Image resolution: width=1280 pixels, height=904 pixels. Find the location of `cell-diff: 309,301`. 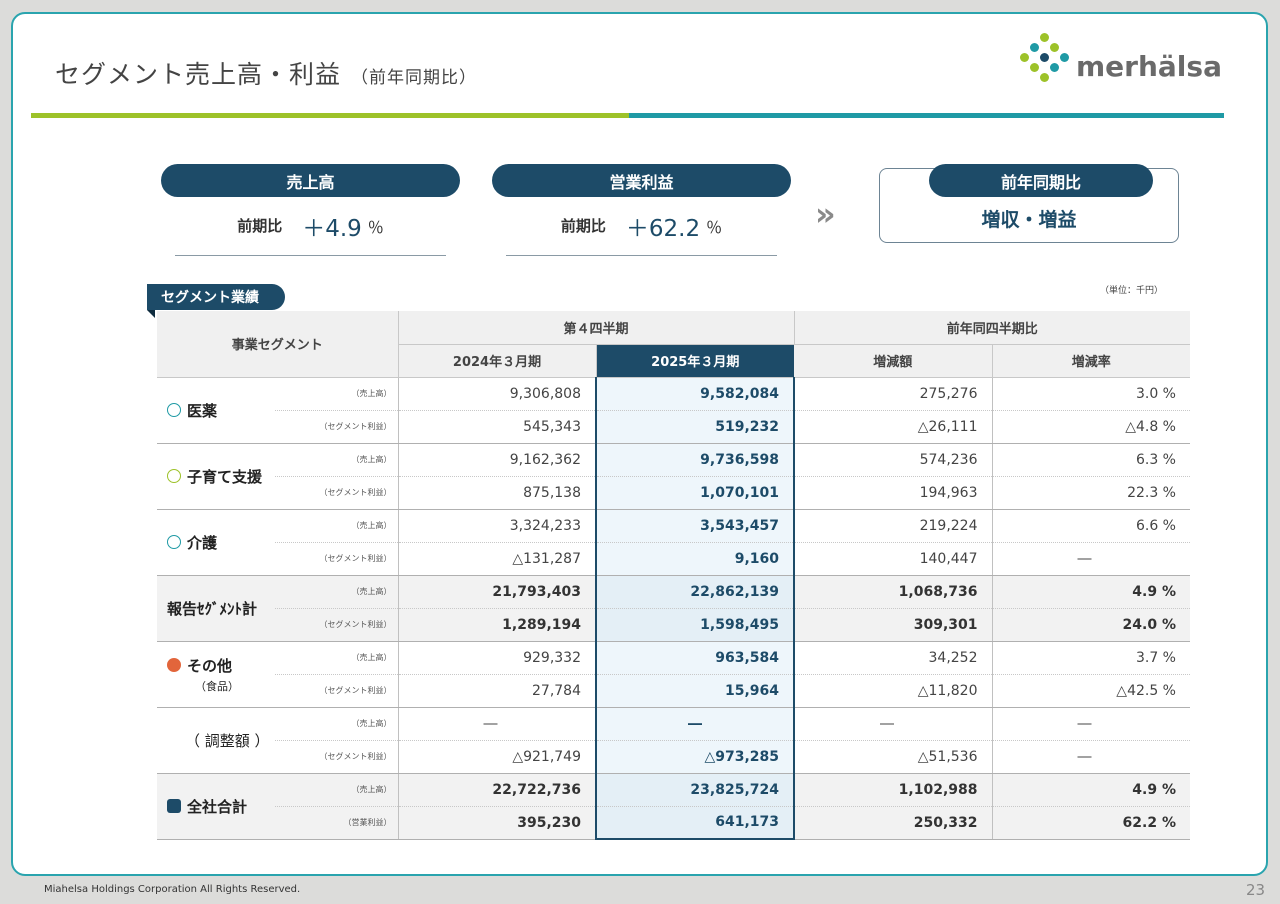

cell-diff: 309,301 is located at coordinates (893, 625).